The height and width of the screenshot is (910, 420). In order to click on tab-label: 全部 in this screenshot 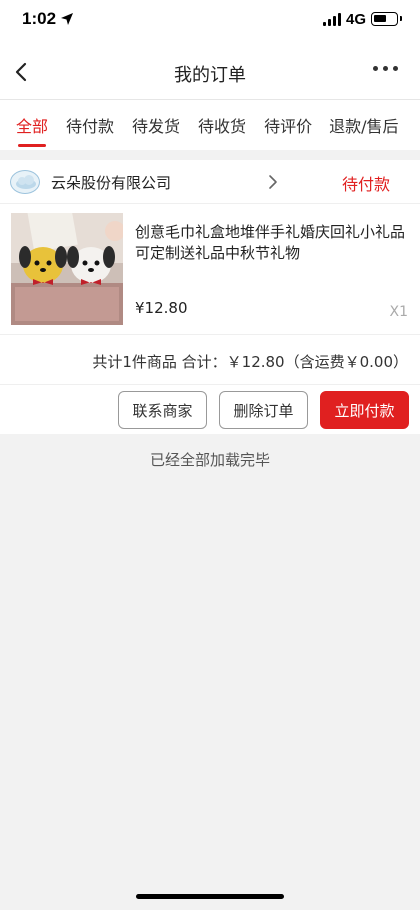, I will do `click(32, 126)`.